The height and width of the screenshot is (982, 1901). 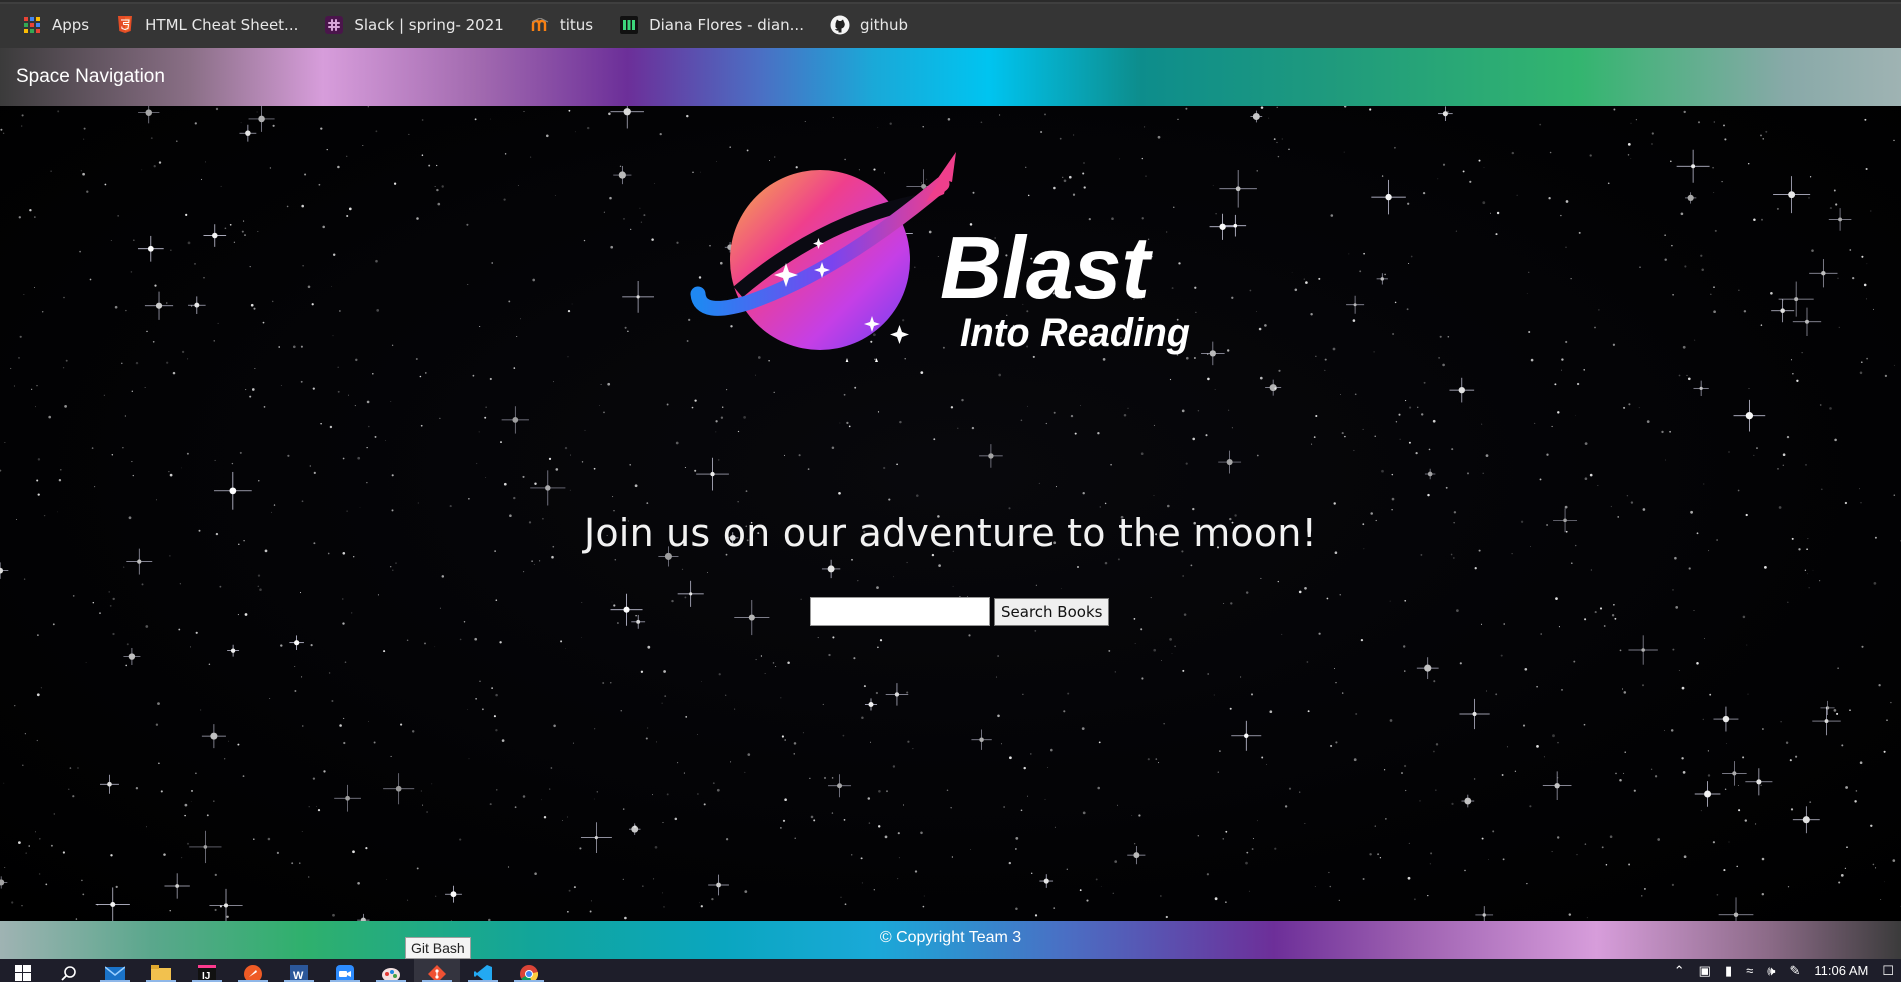 I want to click on bookmark-label: github, so click(x=884, y=25).